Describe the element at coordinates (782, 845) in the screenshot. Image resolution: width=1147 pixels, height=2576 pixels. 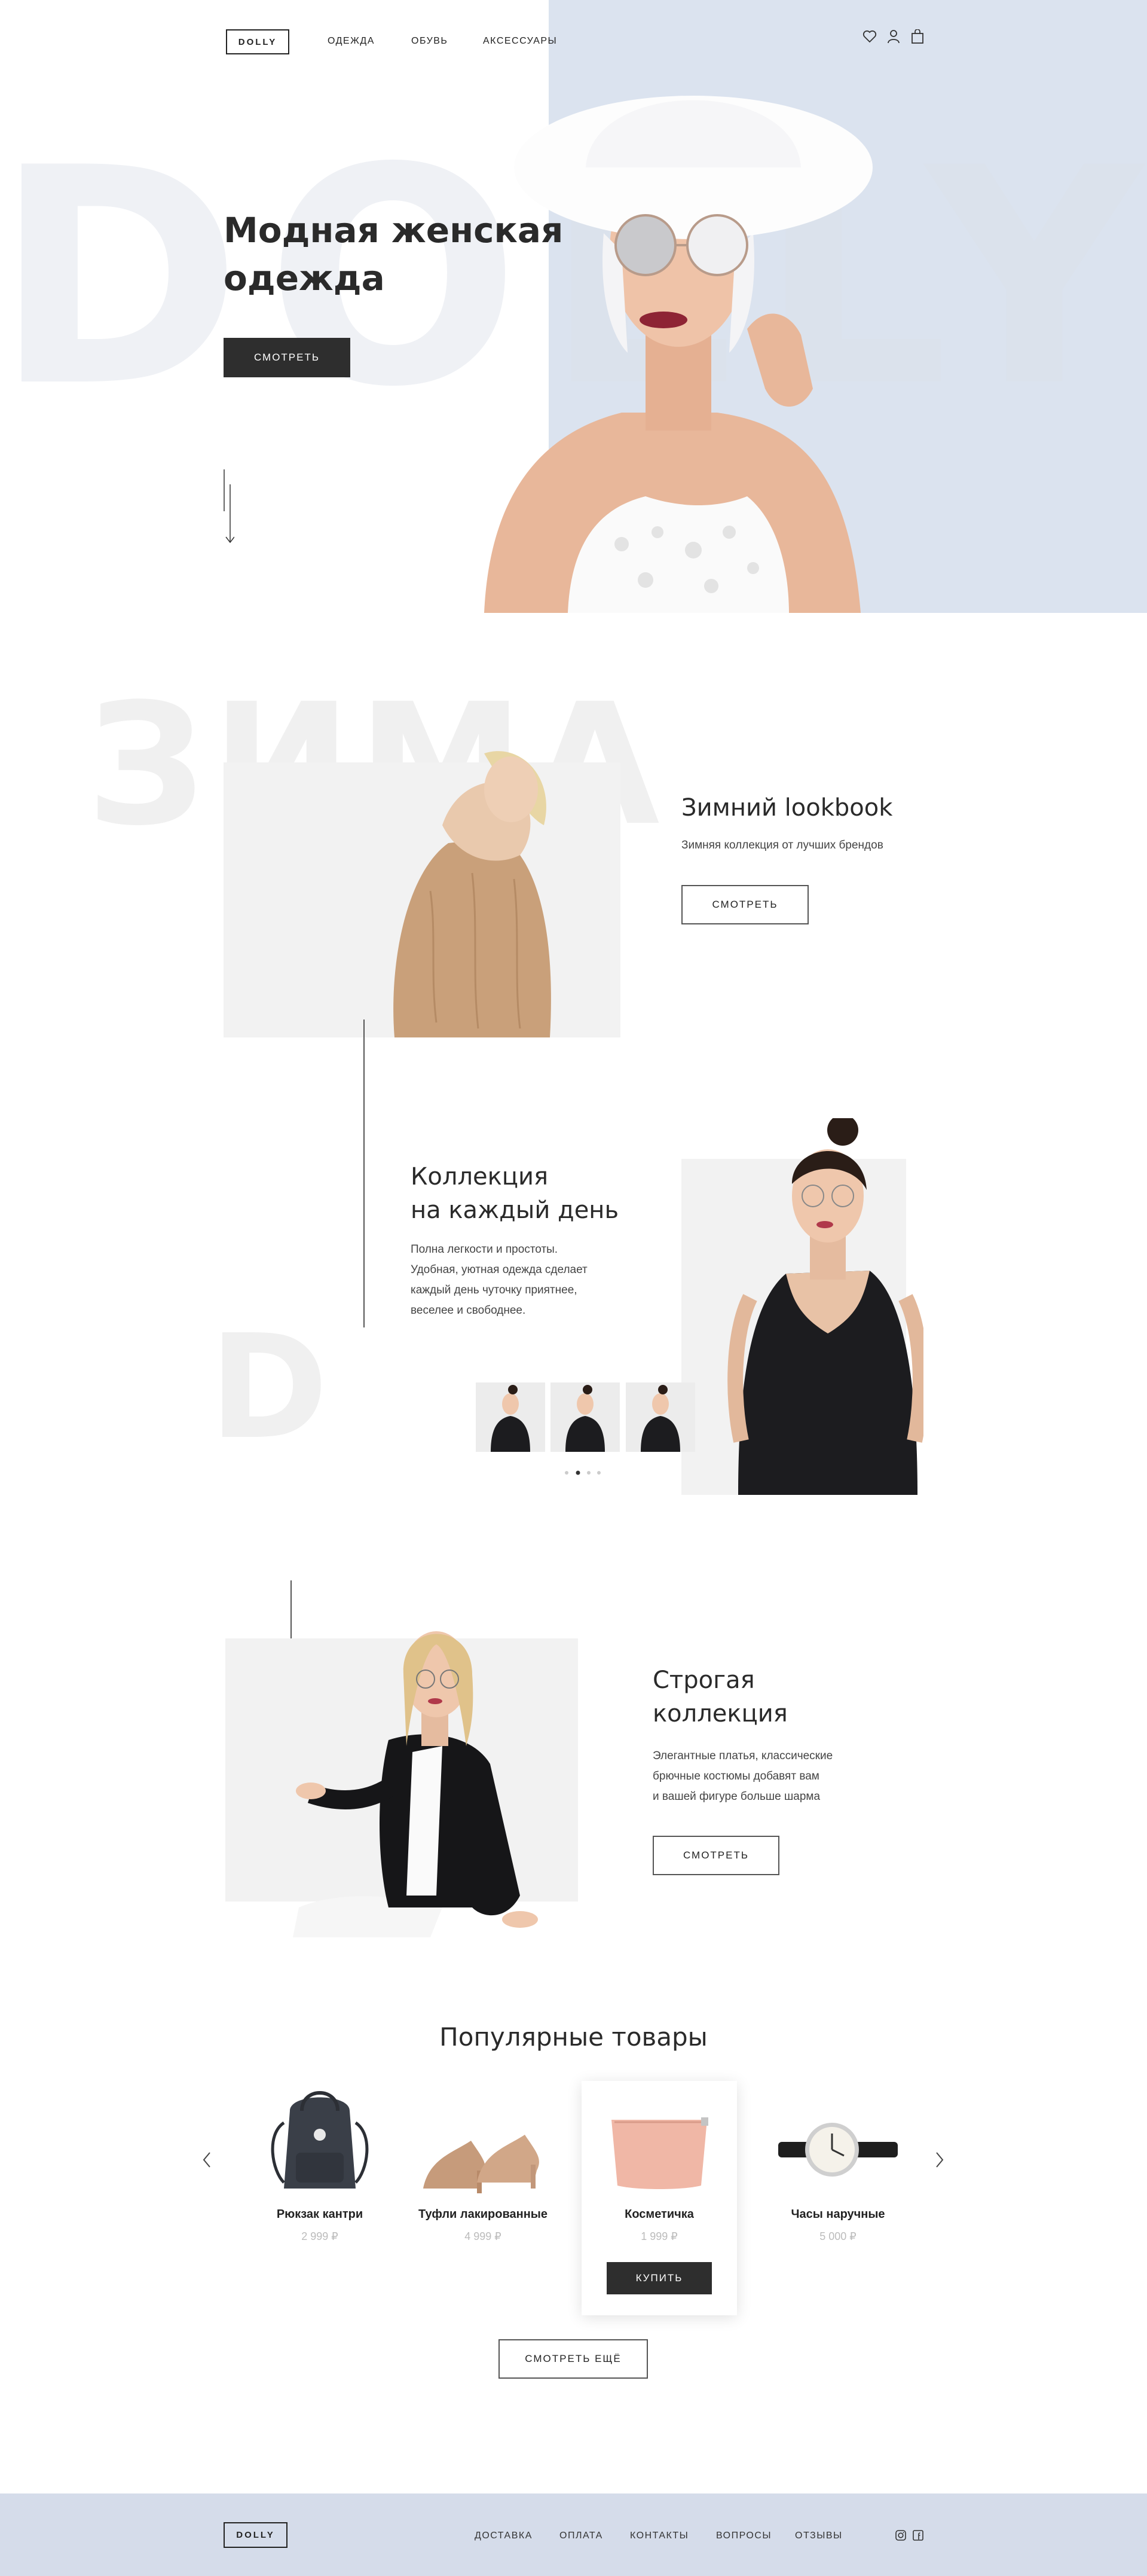
I see `lookbook-subtitle: Зимняя коллекция от лучших брендов` at that location.